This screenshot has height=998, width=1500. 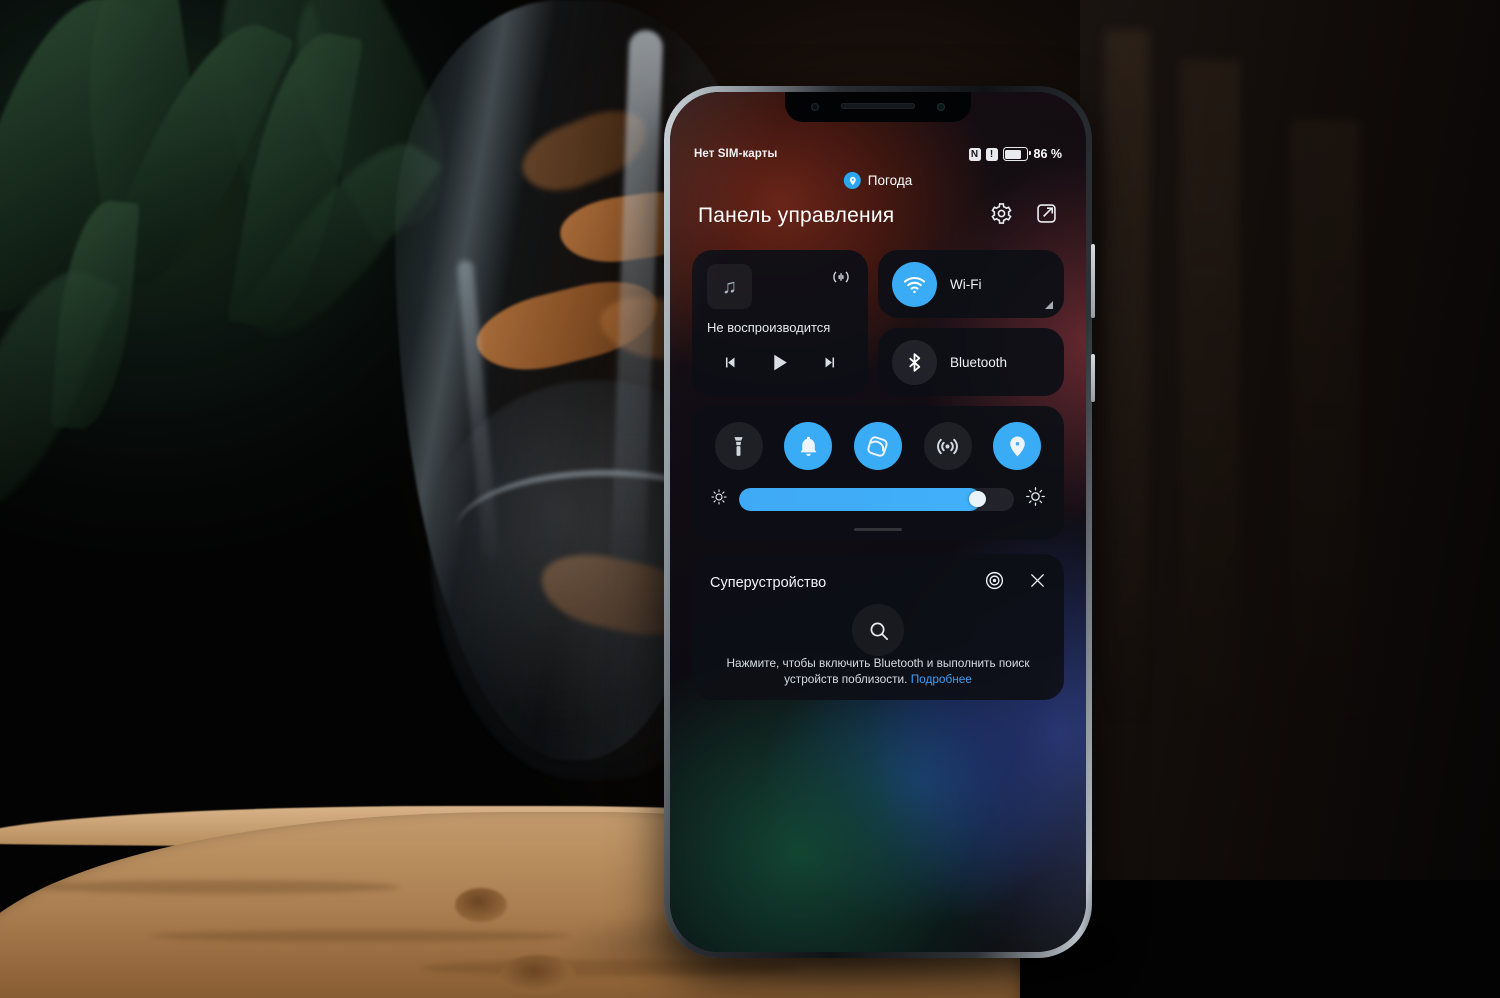 I want to click on front-camera-icon, so click(x=941, y=107).